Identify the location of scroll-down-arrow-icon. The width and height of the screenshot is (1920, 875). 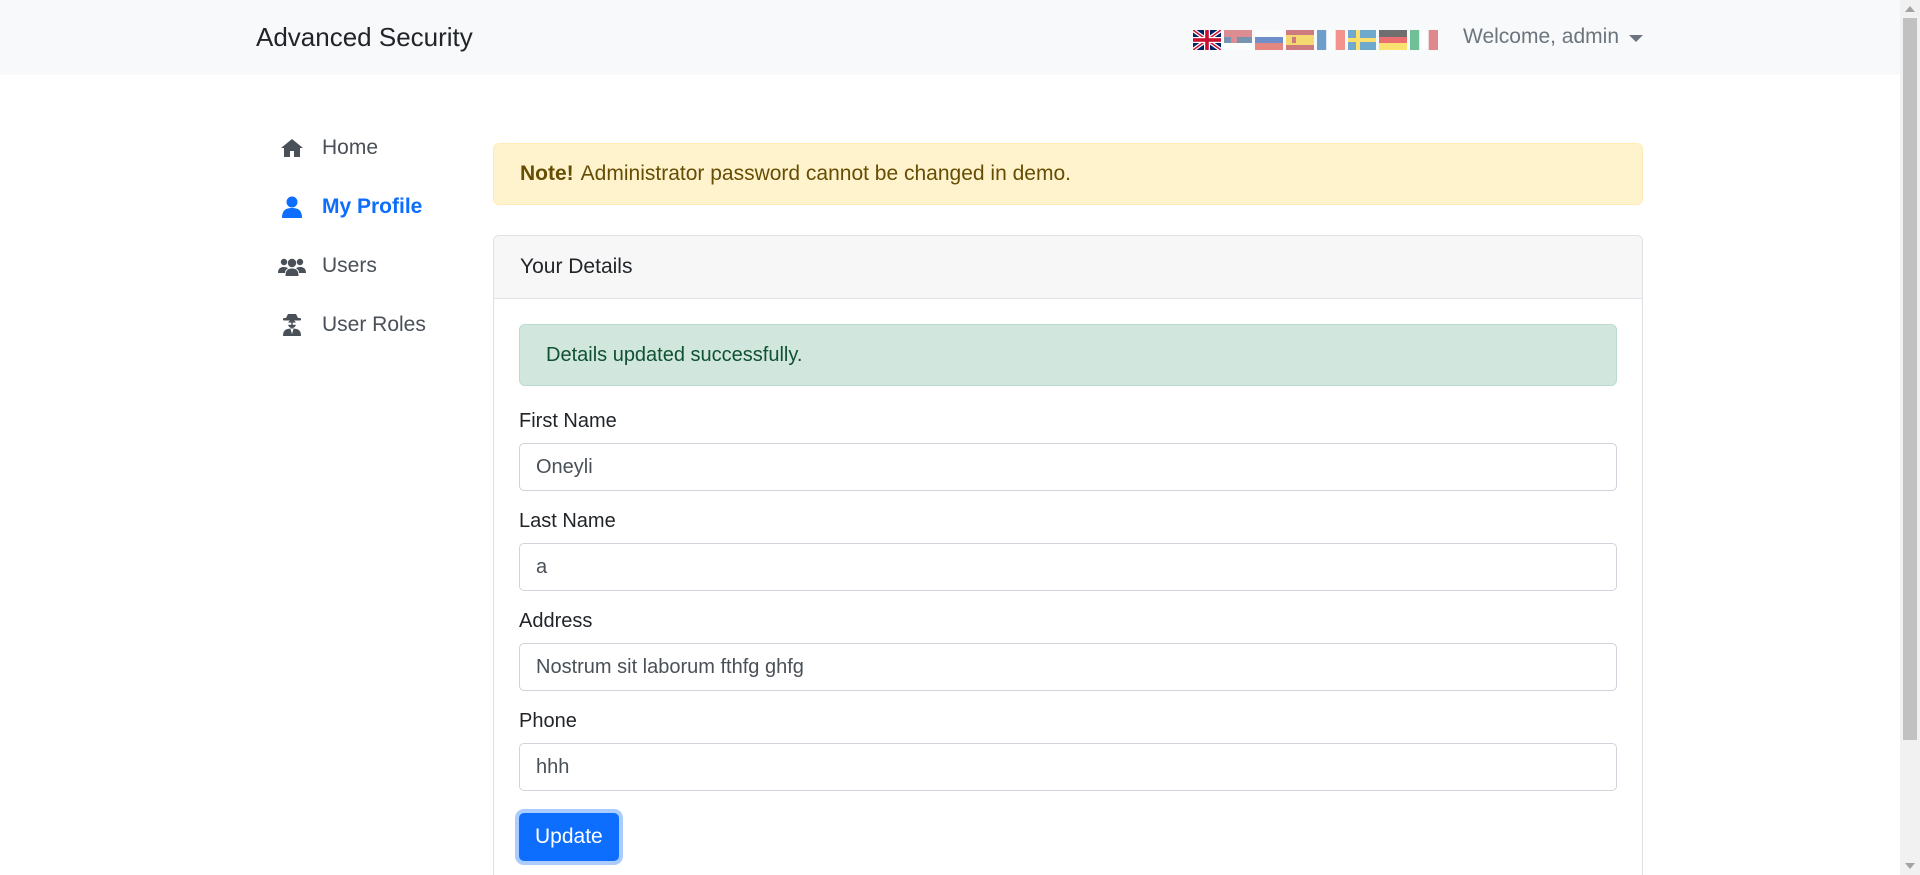
(1910, 866).